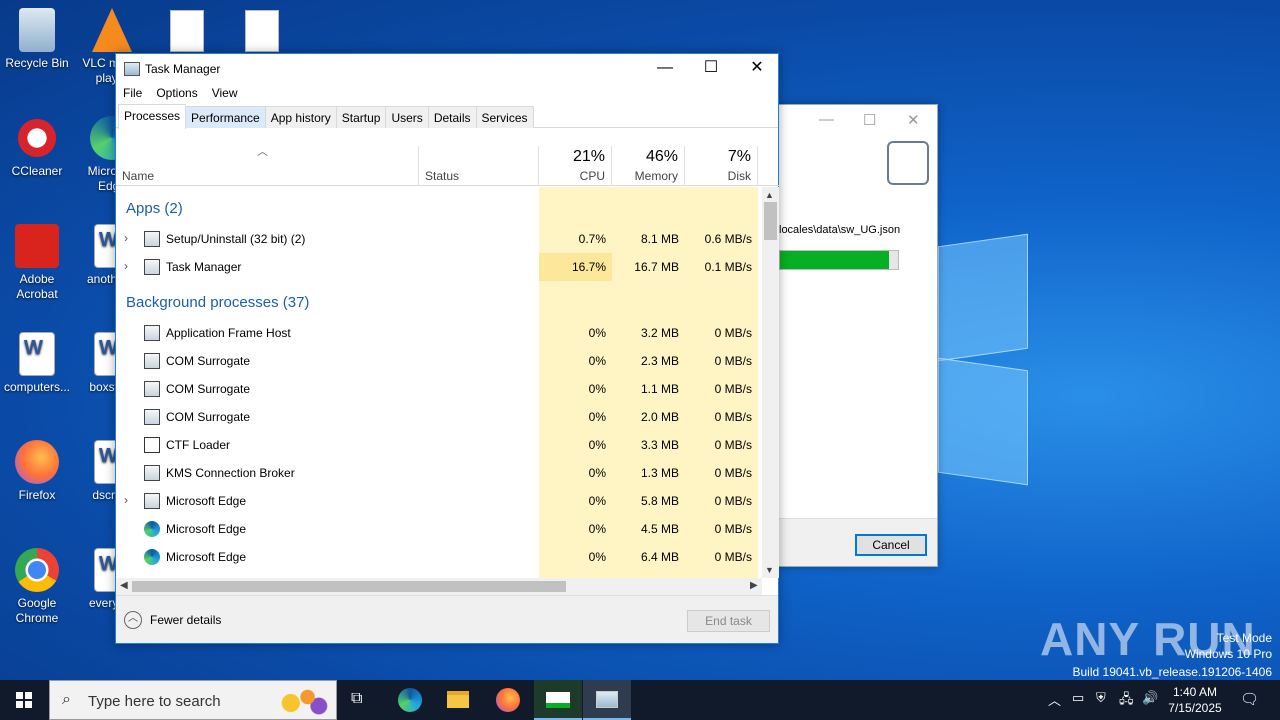  Describe the element at coordinates (558, 700) in the screenshot. I see `taskbar-installer` at that location.